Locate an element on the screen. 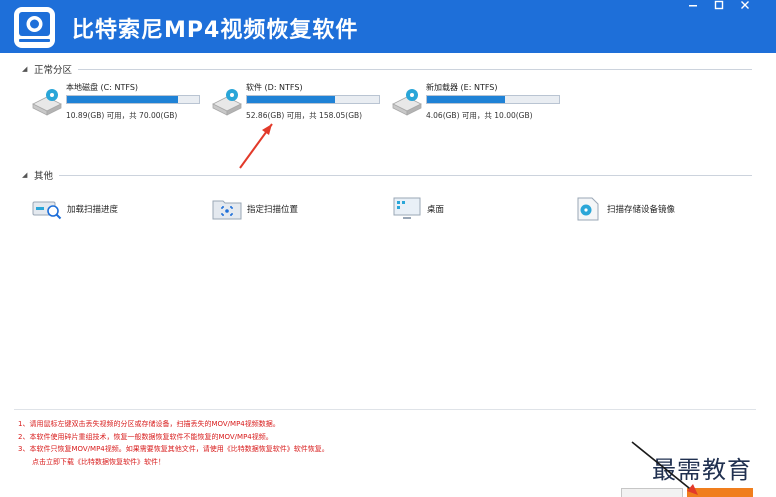 The image size is (776, 497). minimize-button is located at coordinates (693, 8).